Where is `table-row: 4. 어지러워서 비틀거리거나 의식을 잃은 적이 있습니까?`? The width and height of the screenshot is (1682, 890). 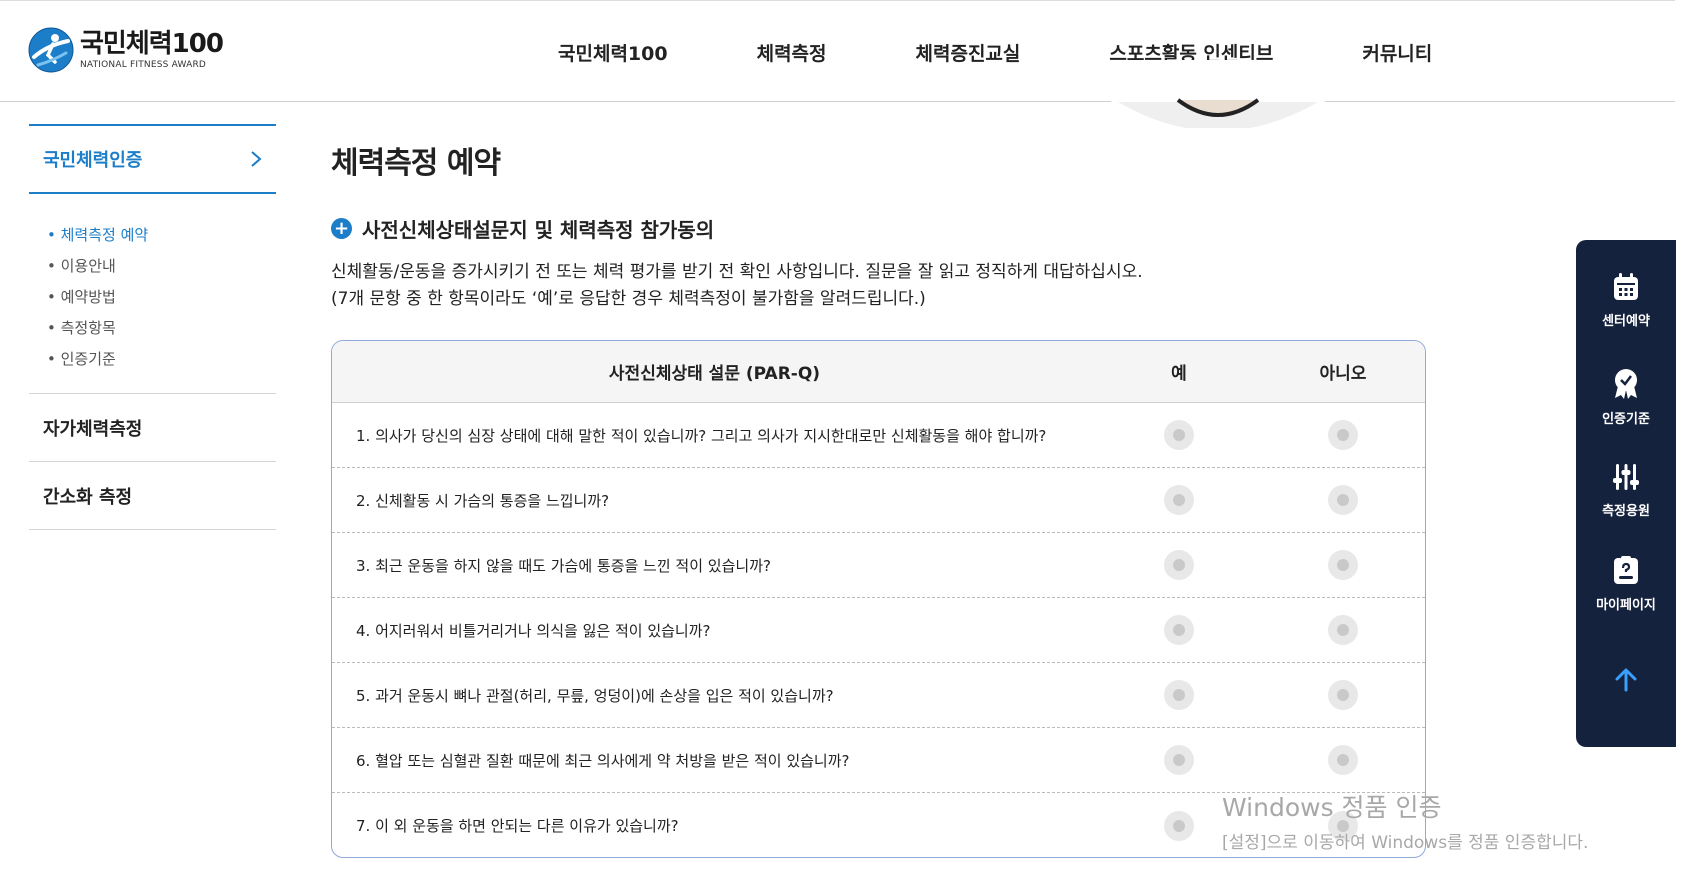
table-row: 4. 어지러워서 비틀거리거나 의식을 잃은 적이 있습니까? is located at coordinates (878, 630).